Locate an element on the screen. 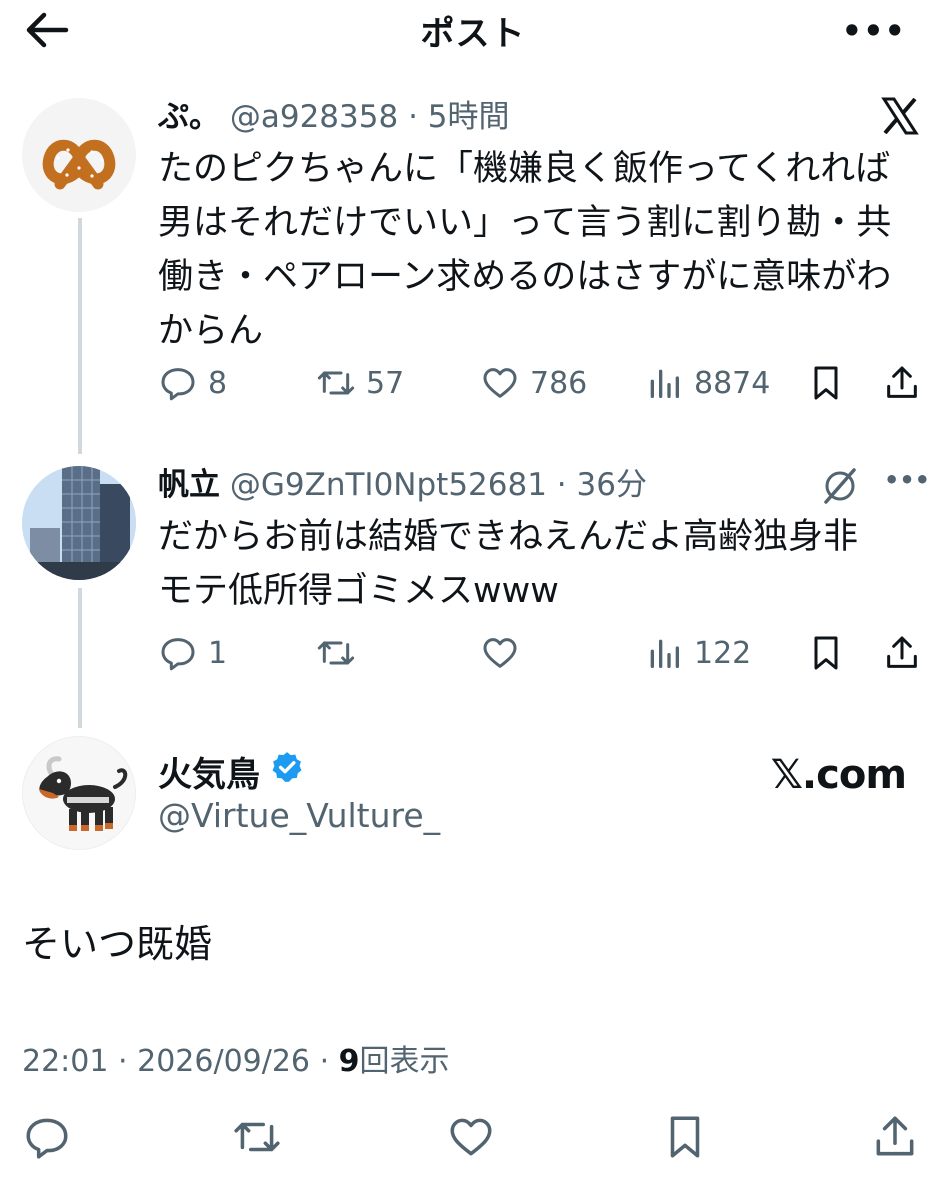 This screenshot has width=946, height=1200. tweet-actions: 1 122 is located at coordinates (543, 653).